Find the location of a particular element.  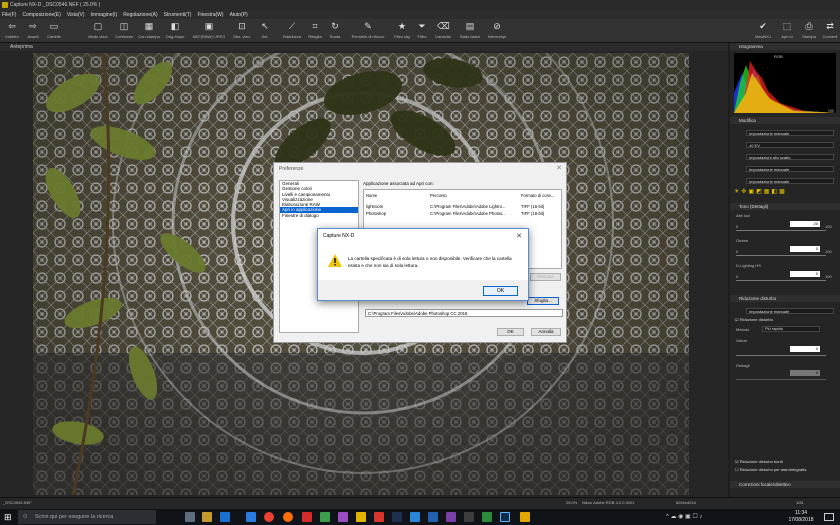

noise-reduction-header: Riduzione disturbo is located at coordinates (785, 298).